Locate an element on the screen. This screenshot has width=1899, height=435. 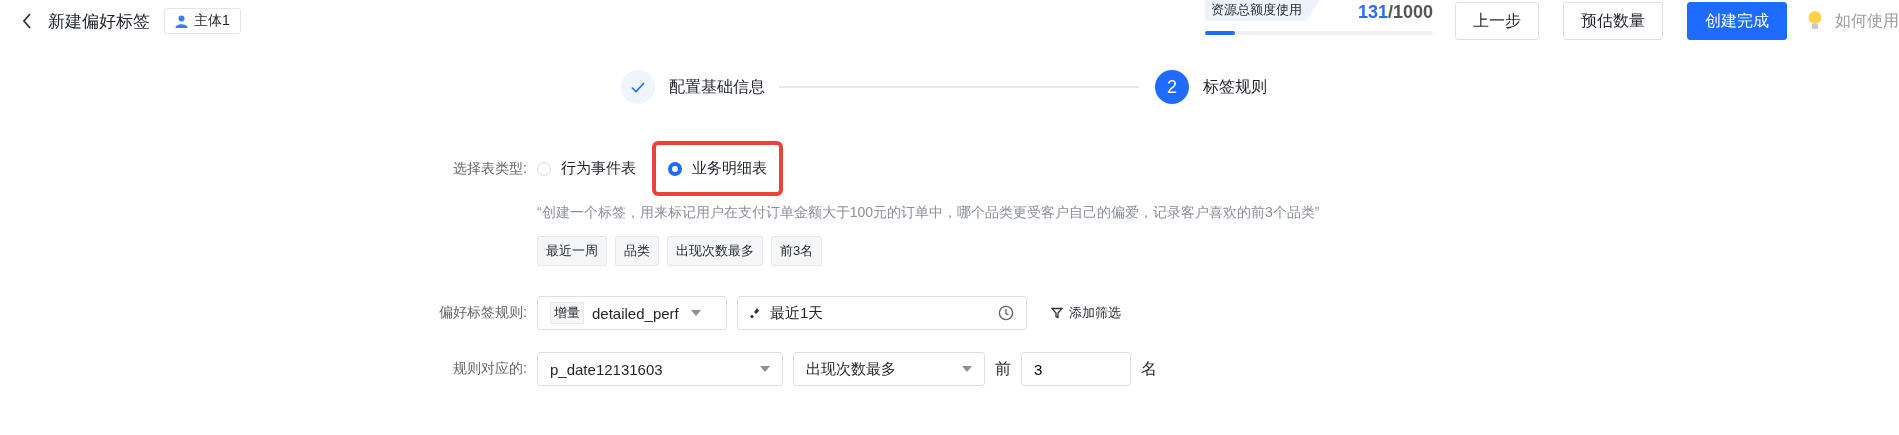
prefix-text: 前 is located at coordinates (1003, 368).